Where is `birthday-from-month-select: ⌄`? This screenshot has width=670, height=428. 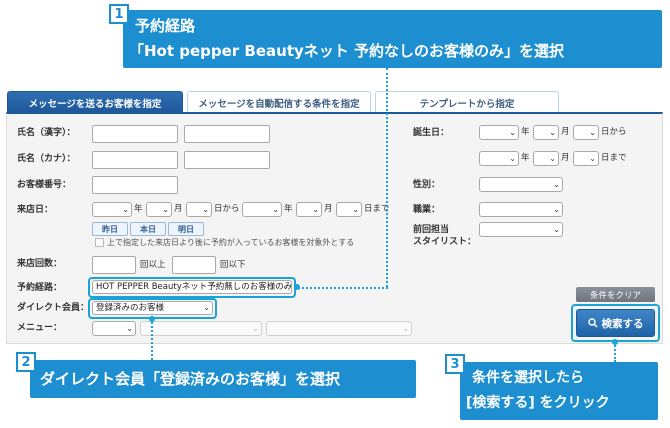
birthday-from-month-select: ⌄ is located at coordinates (546, 132).